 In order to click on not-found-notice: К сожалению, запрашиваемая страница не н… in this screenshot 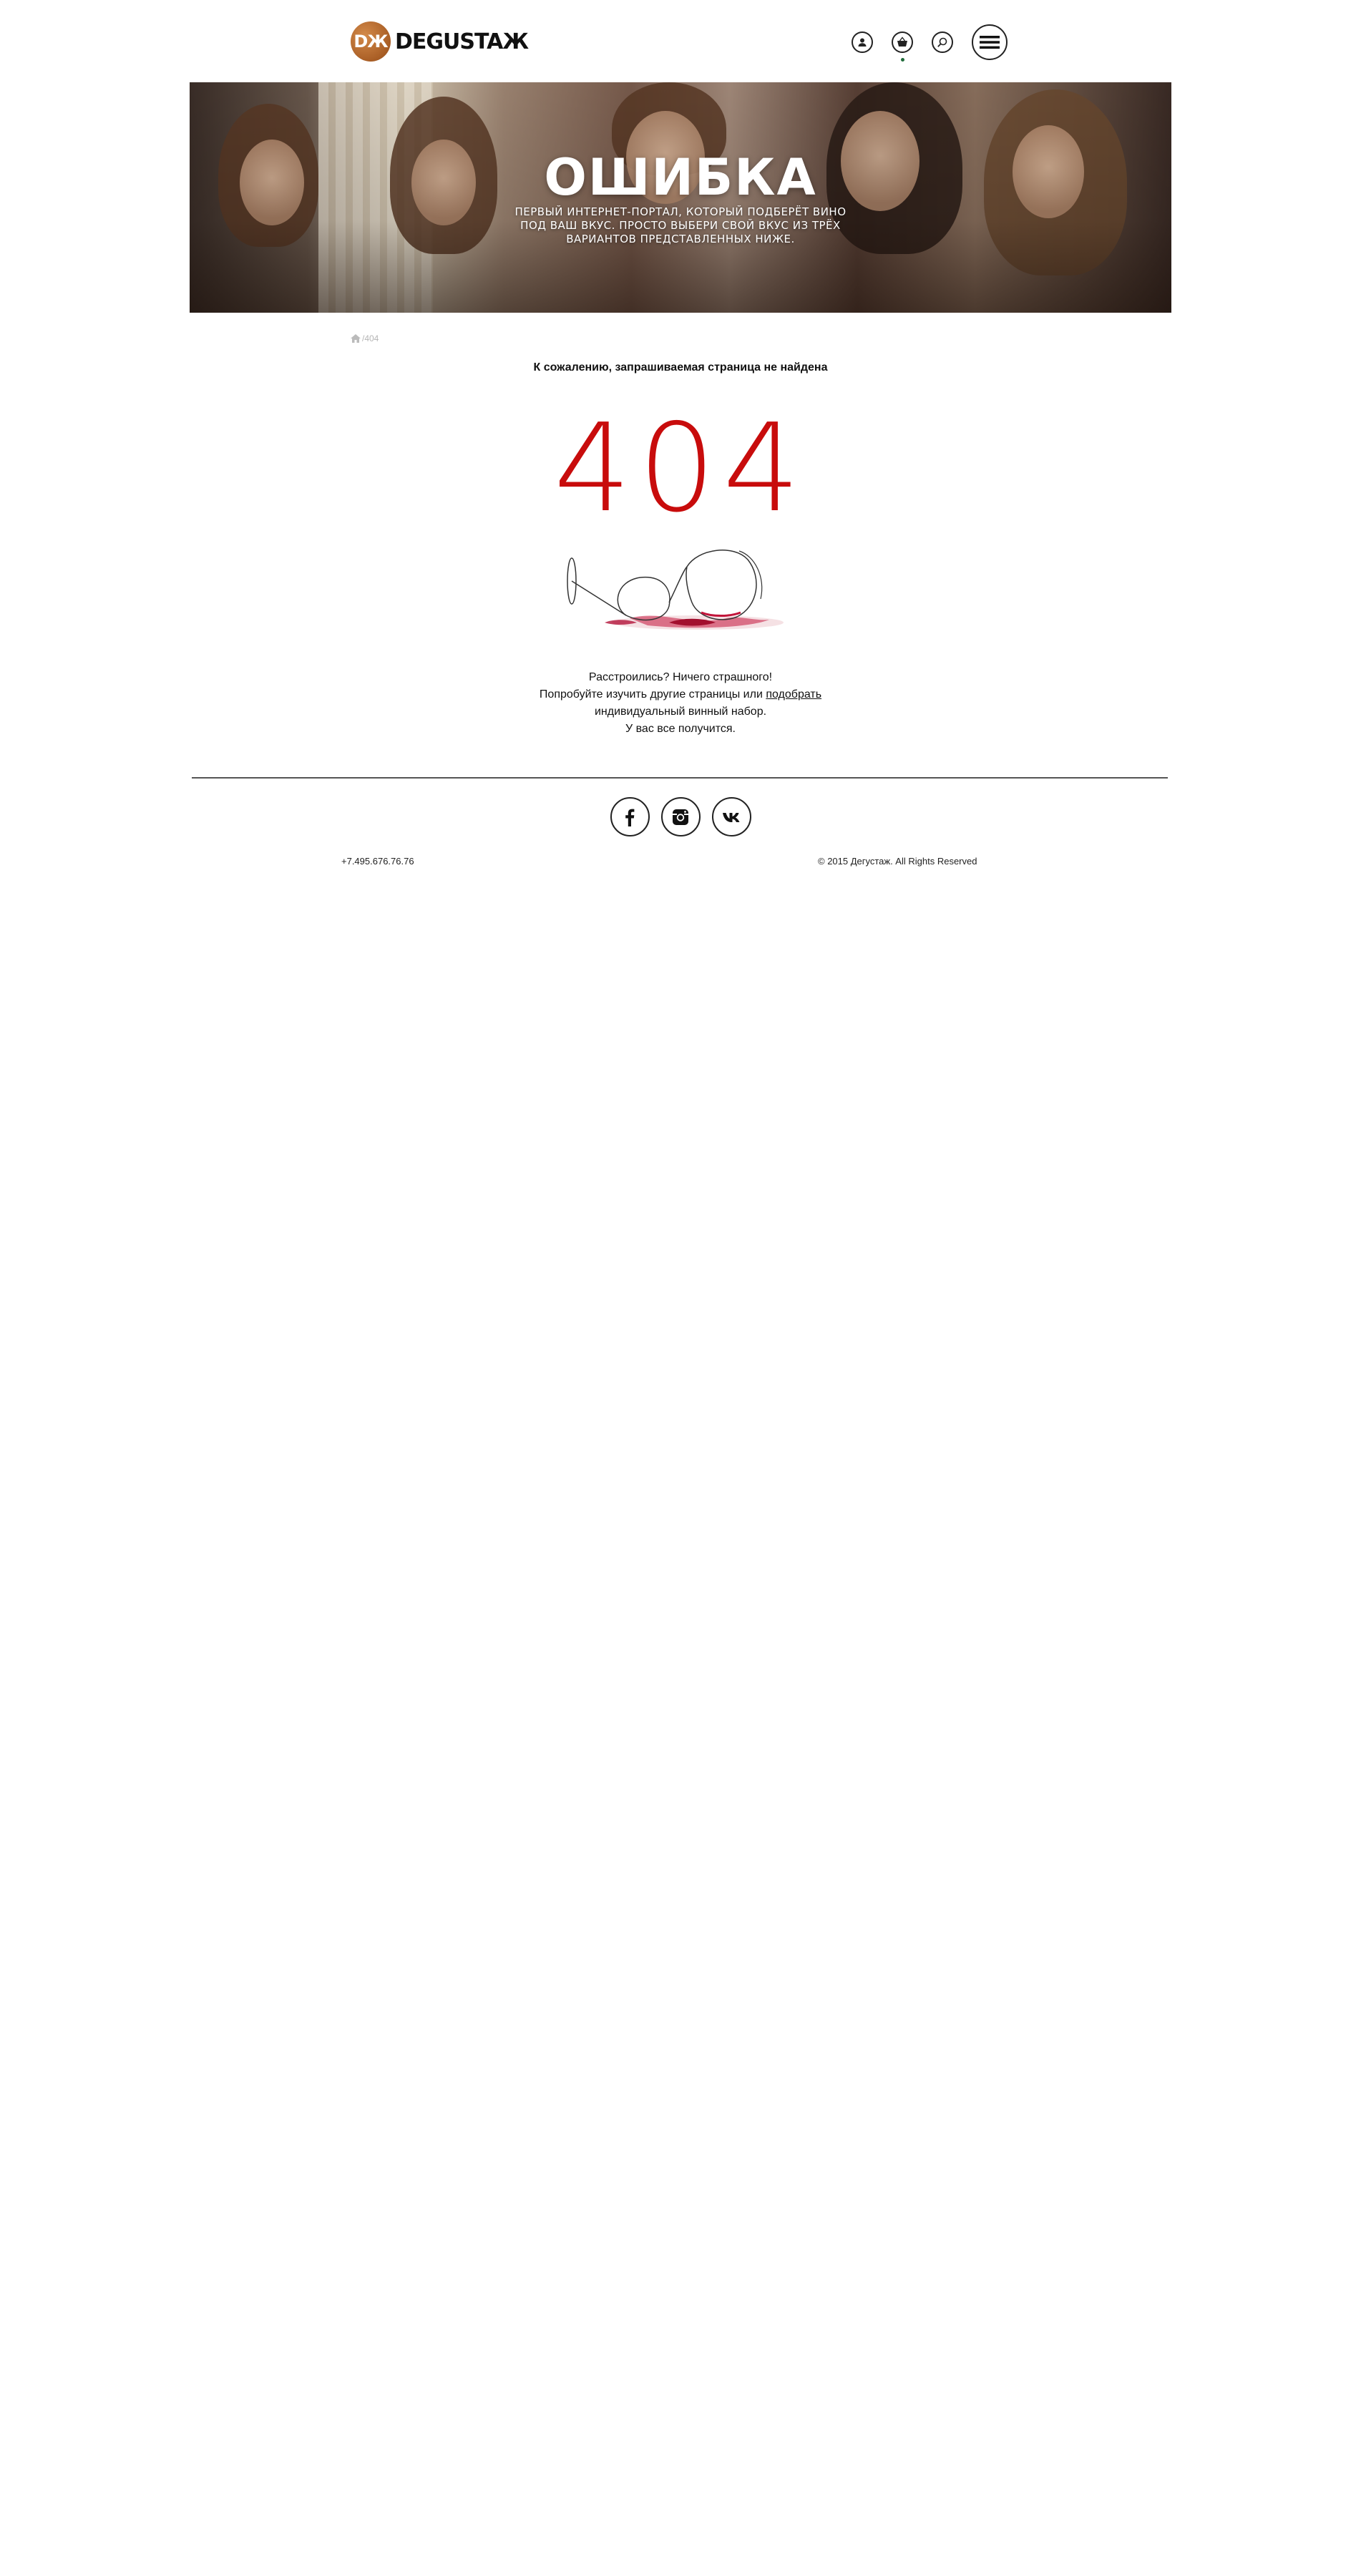, I will do `click(680, 367)`.